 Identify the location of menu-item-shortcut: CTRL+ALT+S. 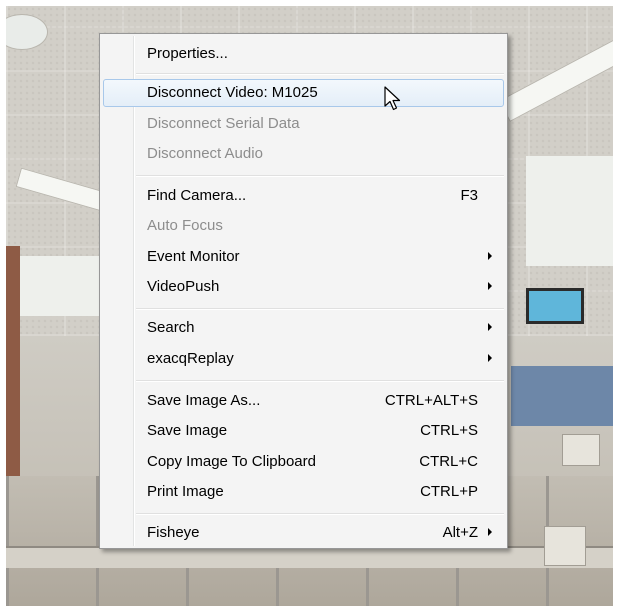
(431, 400).